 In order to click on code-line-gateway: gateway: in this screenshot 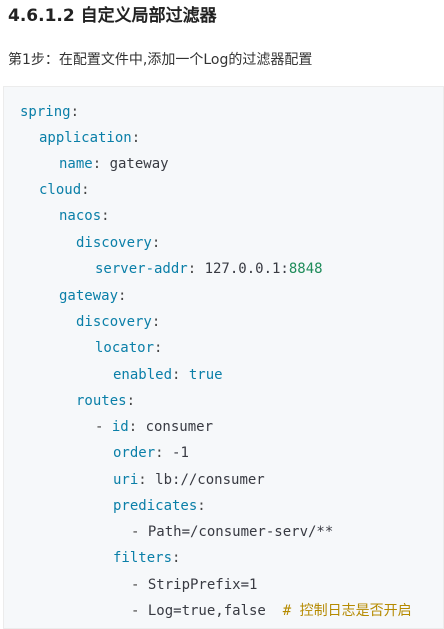, I will do `click(93, 296)`.